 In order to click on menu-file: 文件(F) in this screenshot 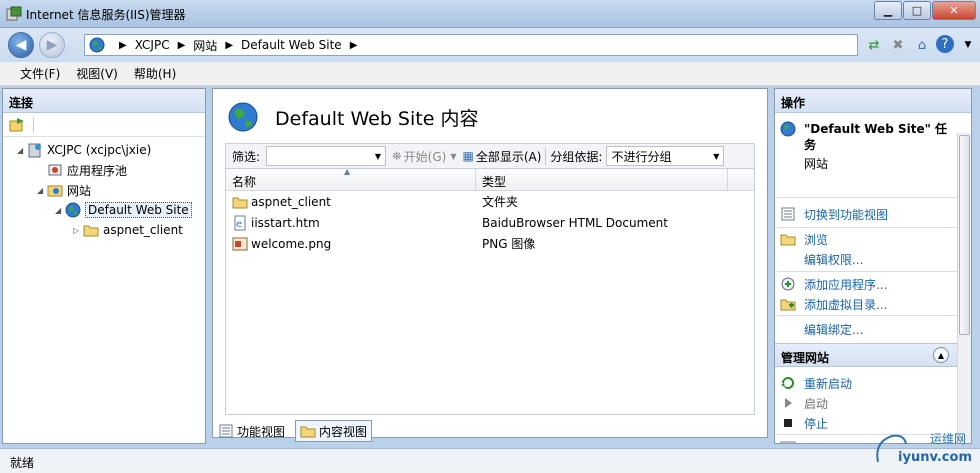, I will do `click(40, 73)`.